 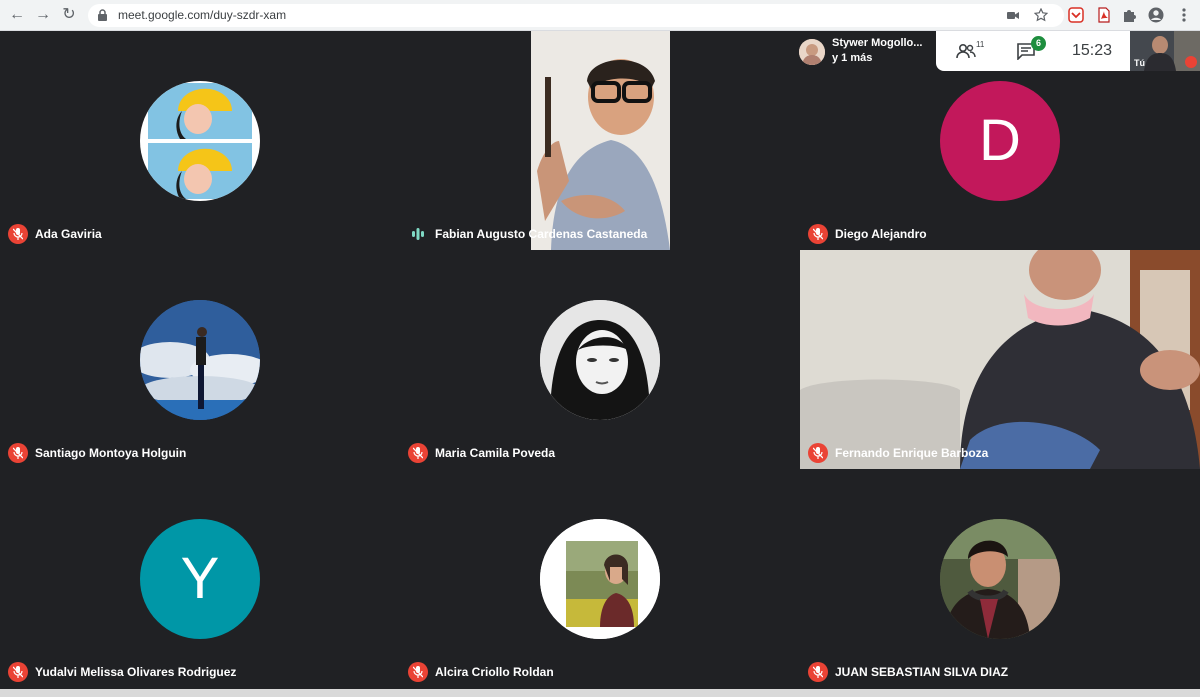 I want to click on participant-tile: Santiago Montoya Holguin, so click(x=200, y=359).